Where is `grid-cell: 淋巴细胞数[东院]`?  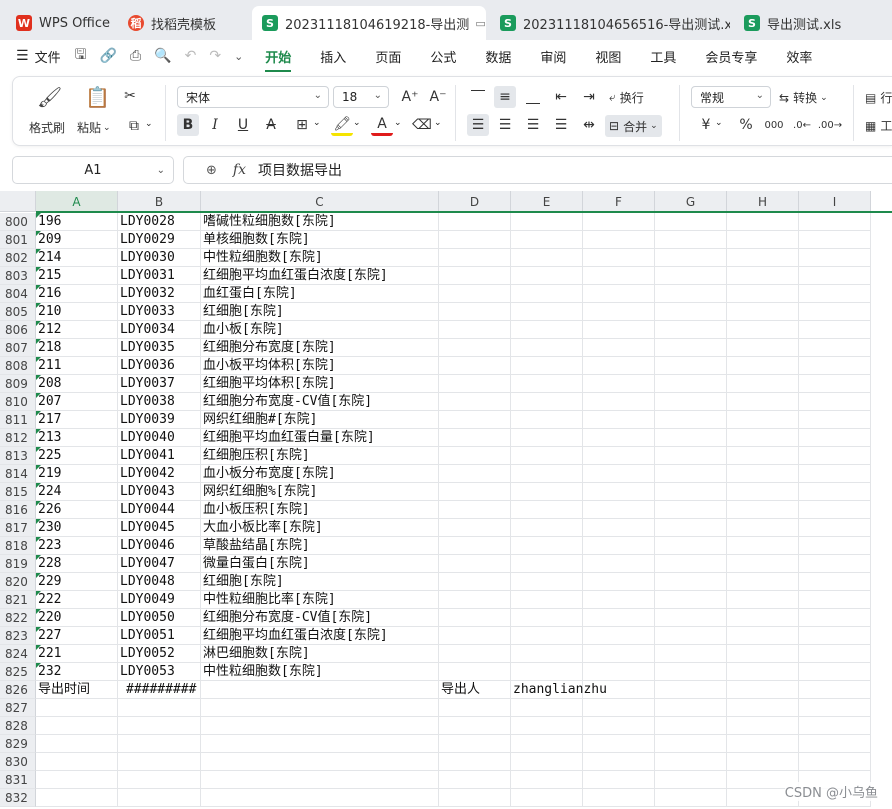 grid-cell: 淋巴细胞数[东院] is located at coordinates (320, 654).